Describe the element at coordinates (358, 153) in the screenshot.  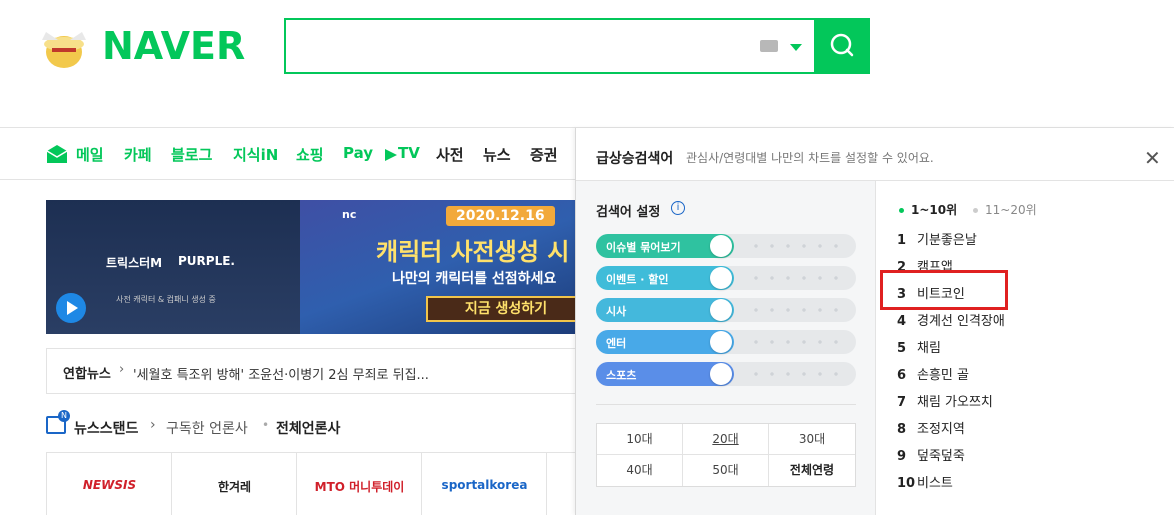
I see `nav-pay: Pay` at that location.